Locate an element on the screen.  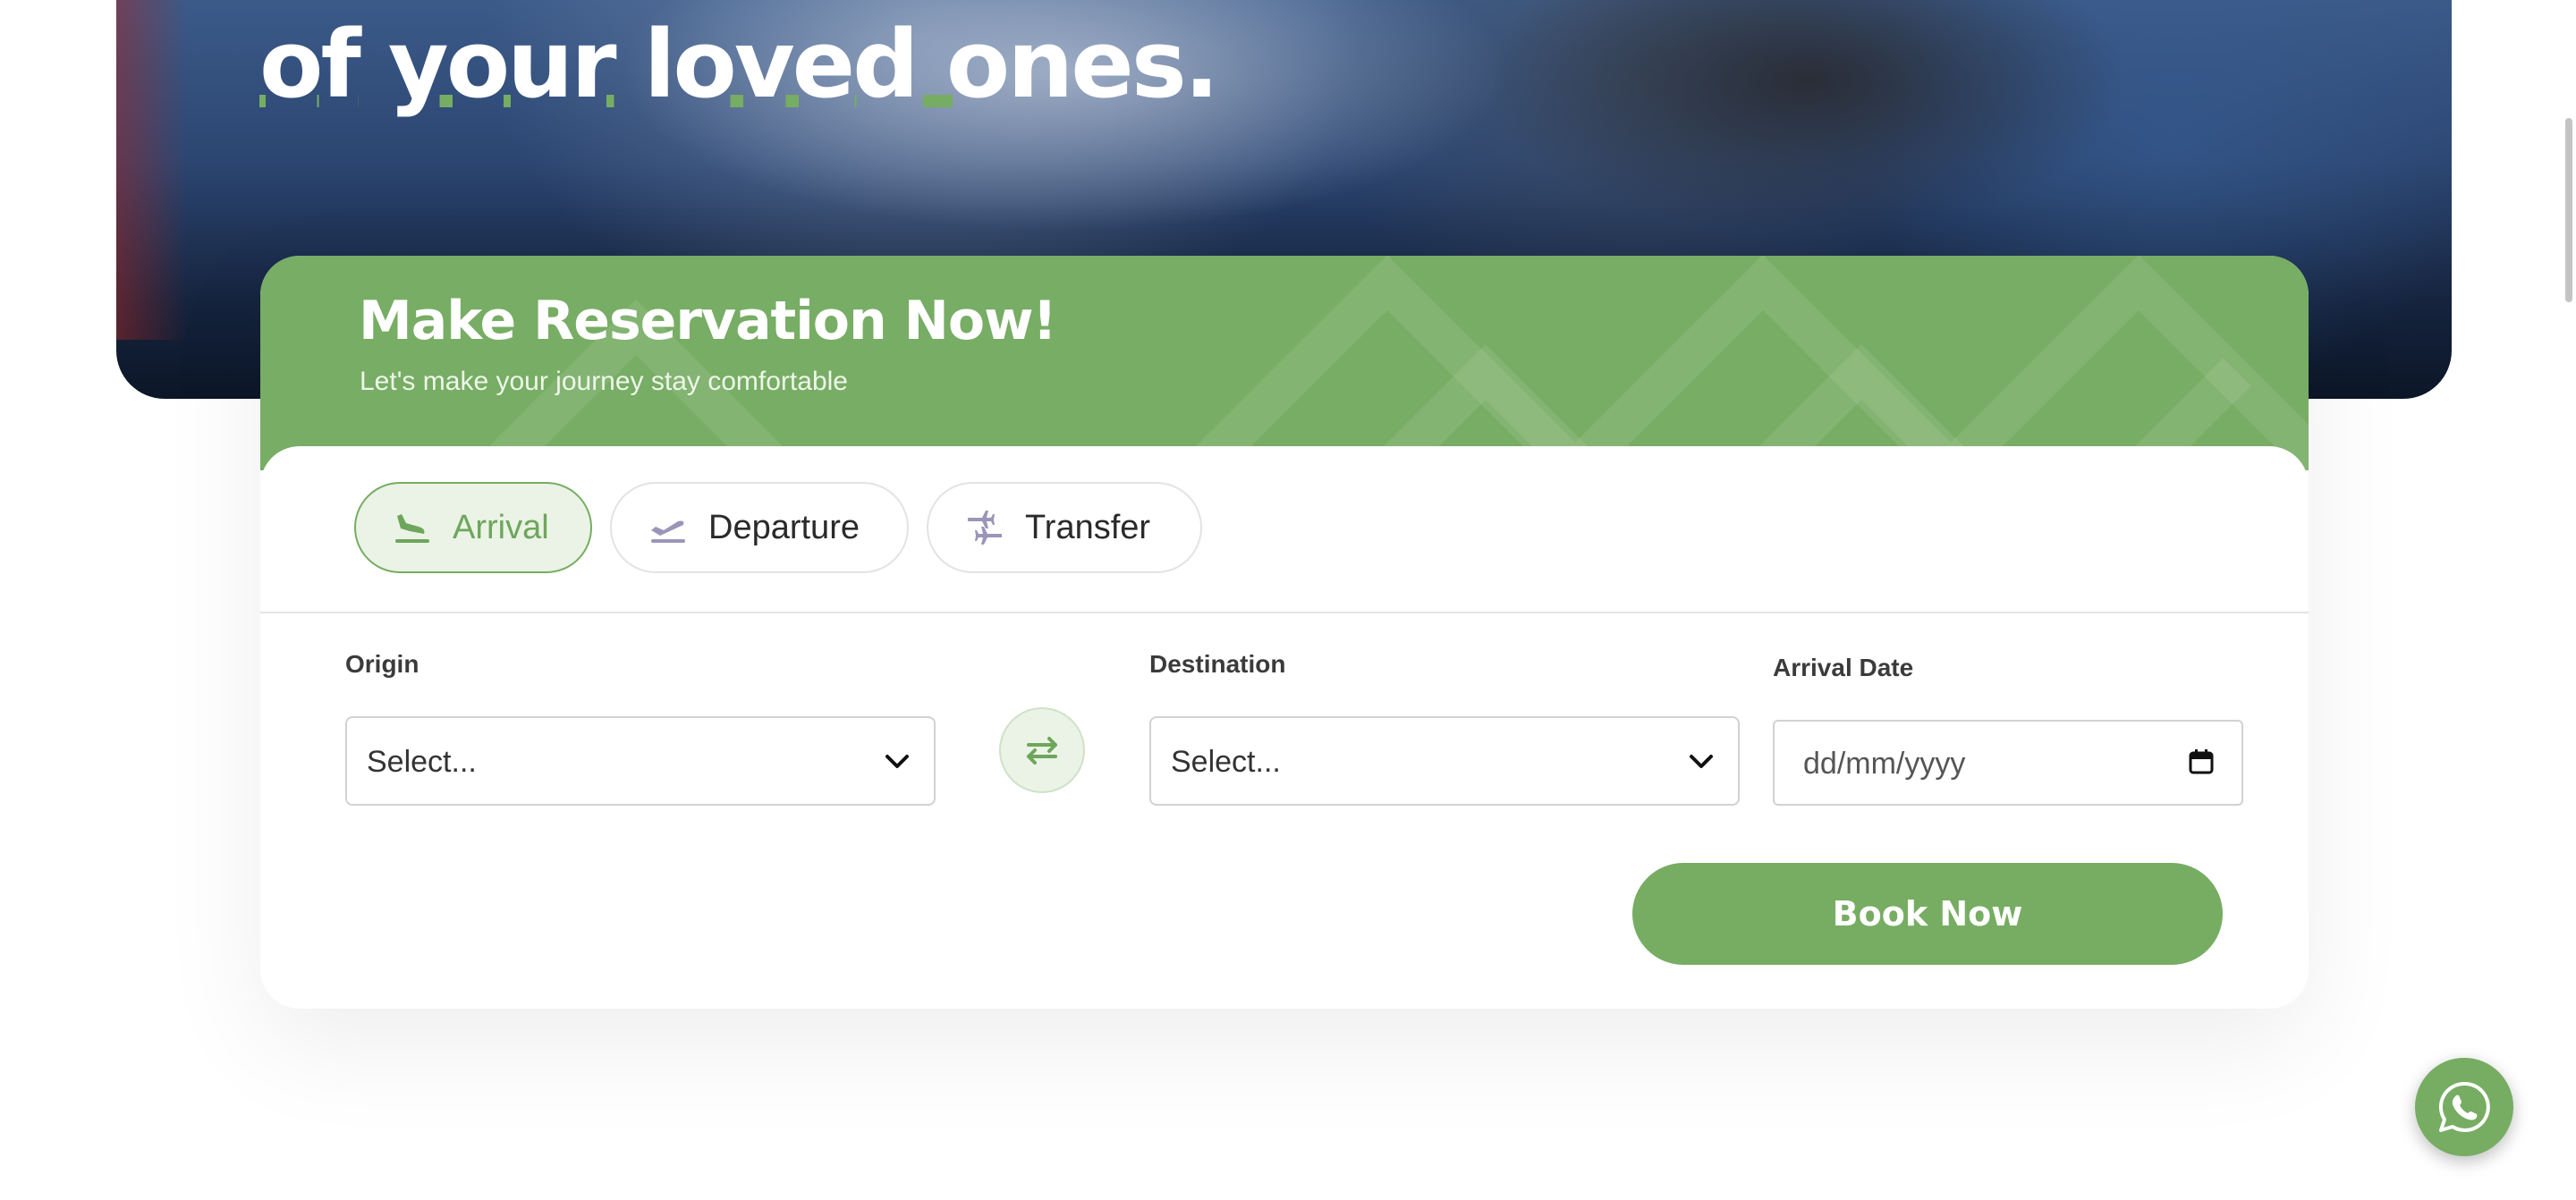
header-pattern is located at coordinates (1386, 363).